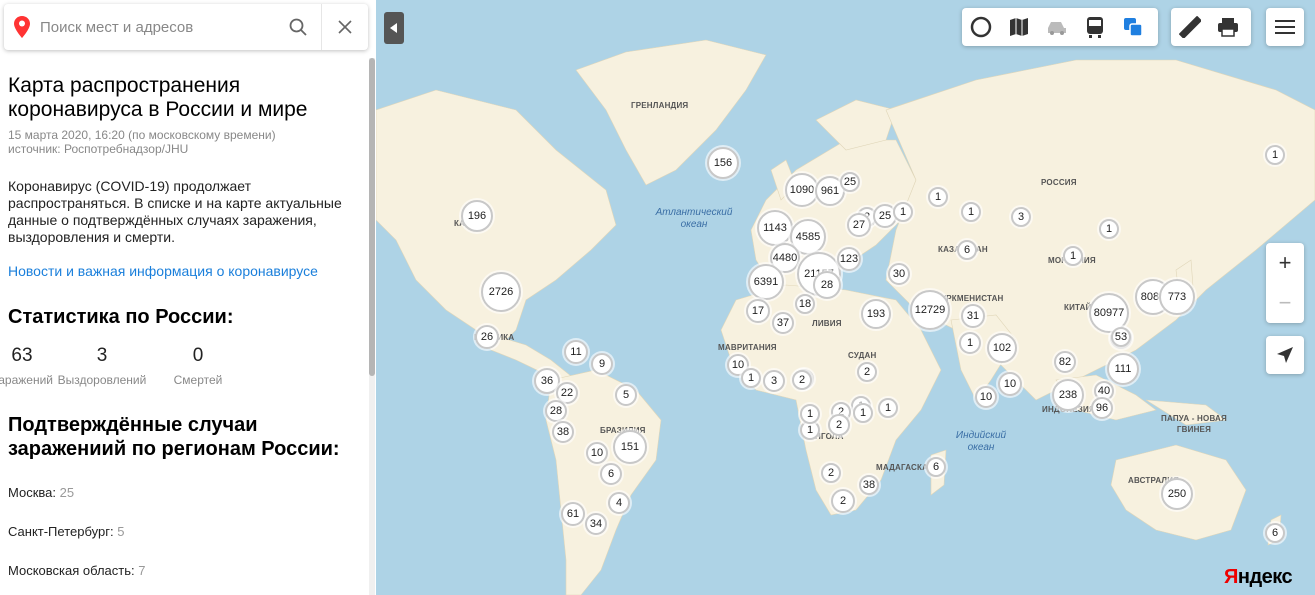 This screenshot has height=595, width=1315. What do you see at coordinates (1019, 27) in the screenshot?
I see `map-type-button` at bounding box center [1019, 27].